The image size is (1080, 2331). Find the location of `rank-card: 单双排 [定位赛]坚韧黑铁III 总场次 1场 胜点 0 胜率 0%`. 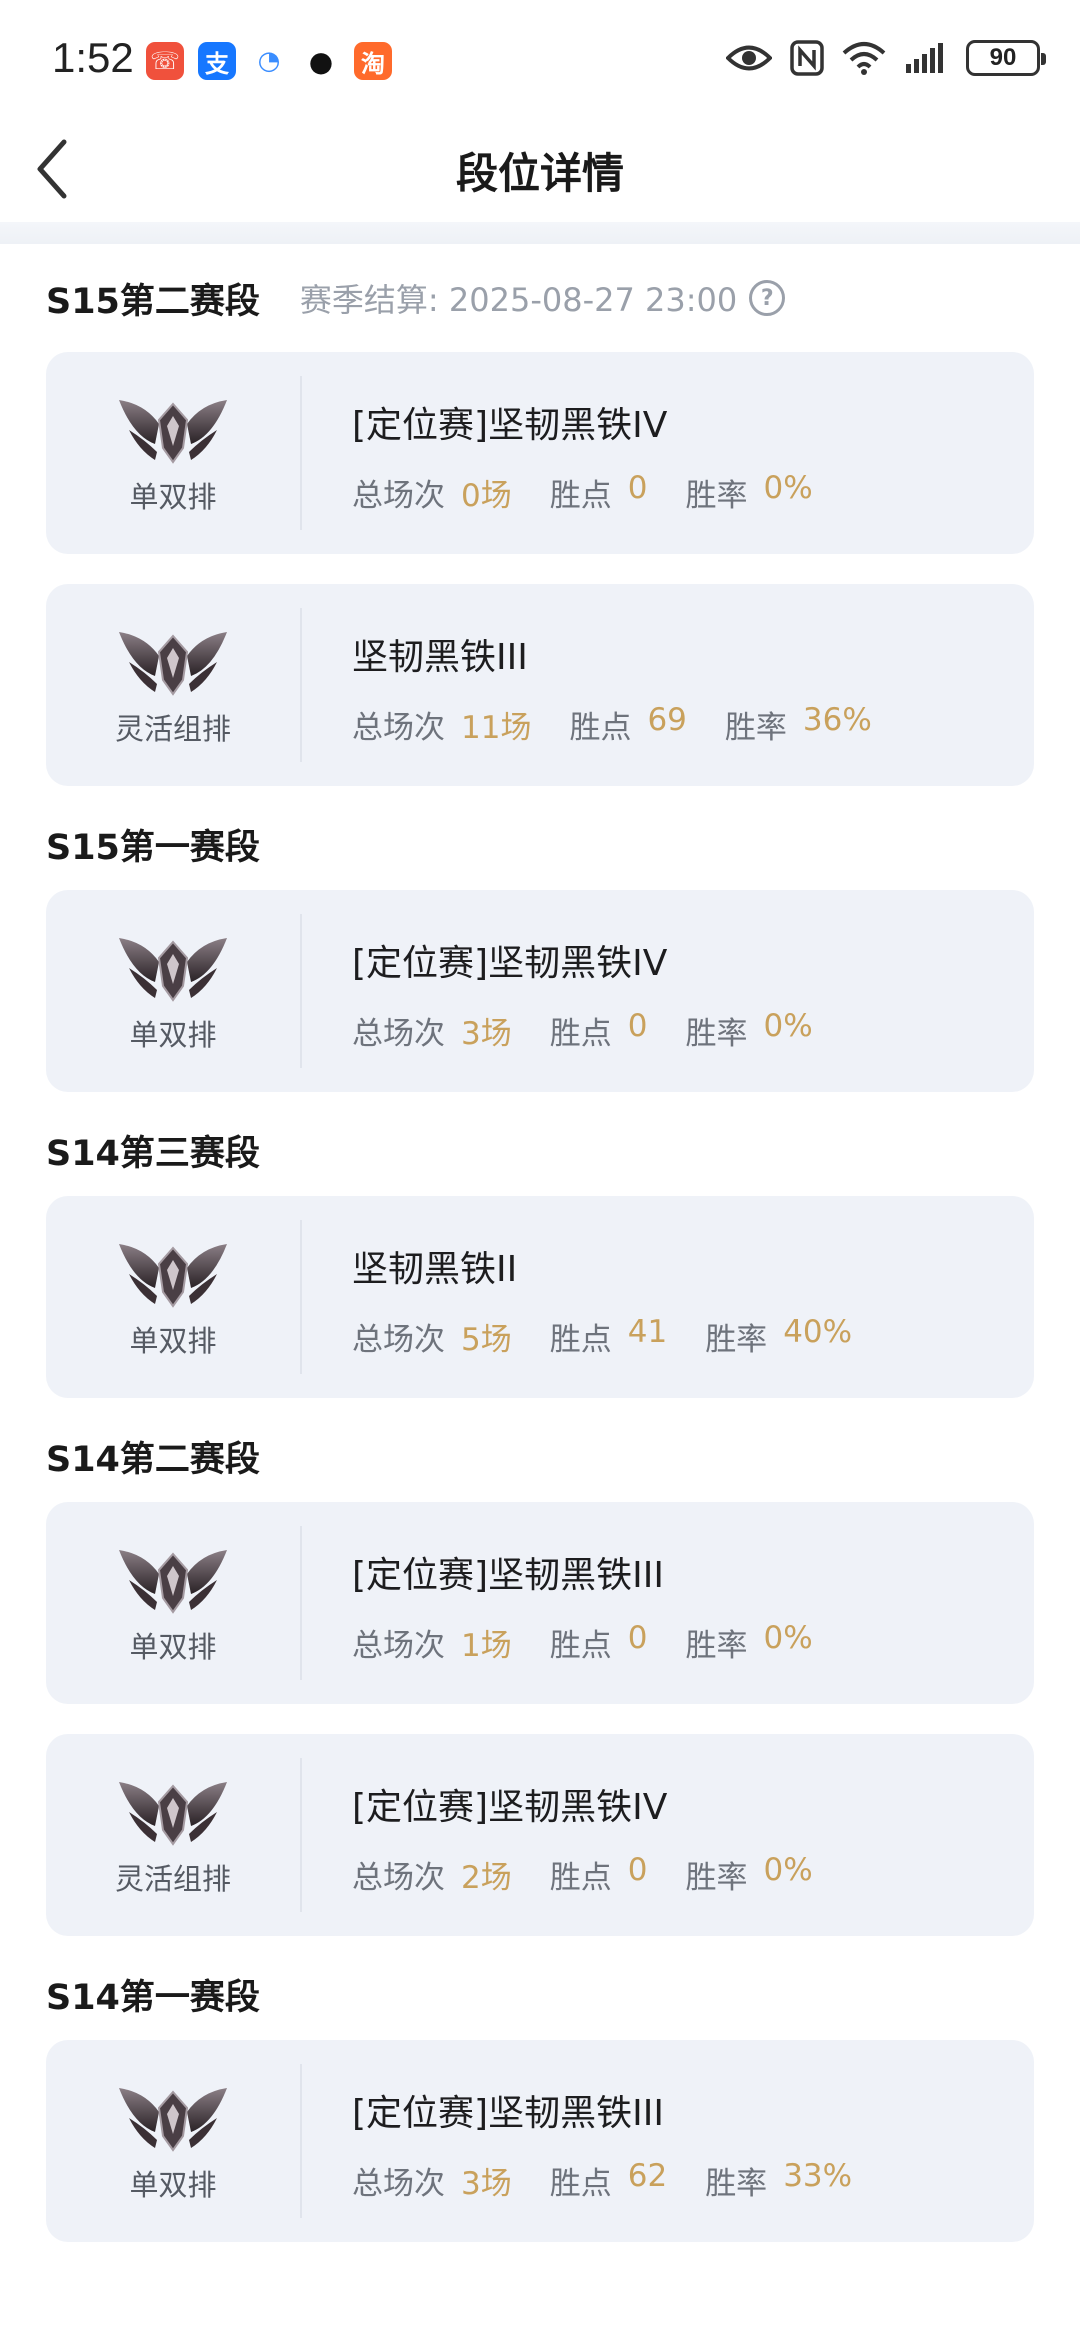

rank-card: 单双排 [定位赛]坚韧黑铁III 总场次 1场 胜点 0 胜率 0% is located at coordinates (540, 1603).